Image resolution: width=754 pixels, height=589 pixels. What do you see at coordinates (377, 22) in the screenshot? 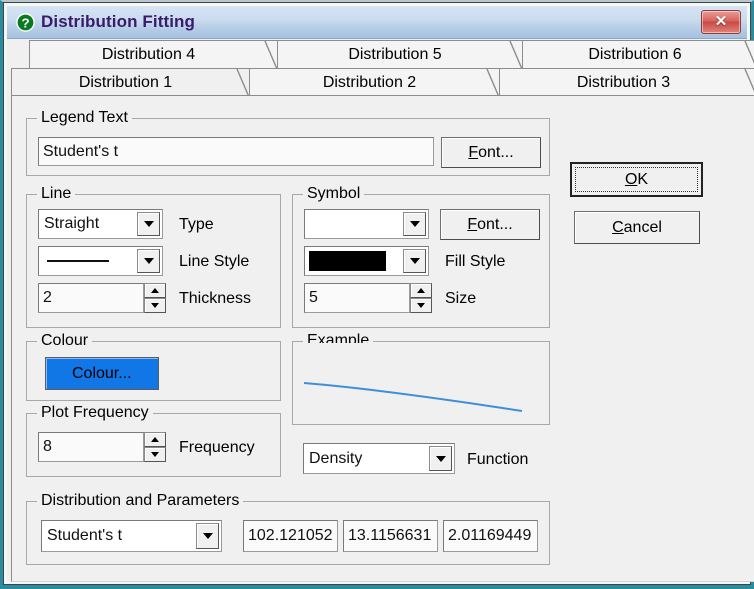
I see `title-bar: ? Distribution Fitting ✕` at bounding box center [377, 22].